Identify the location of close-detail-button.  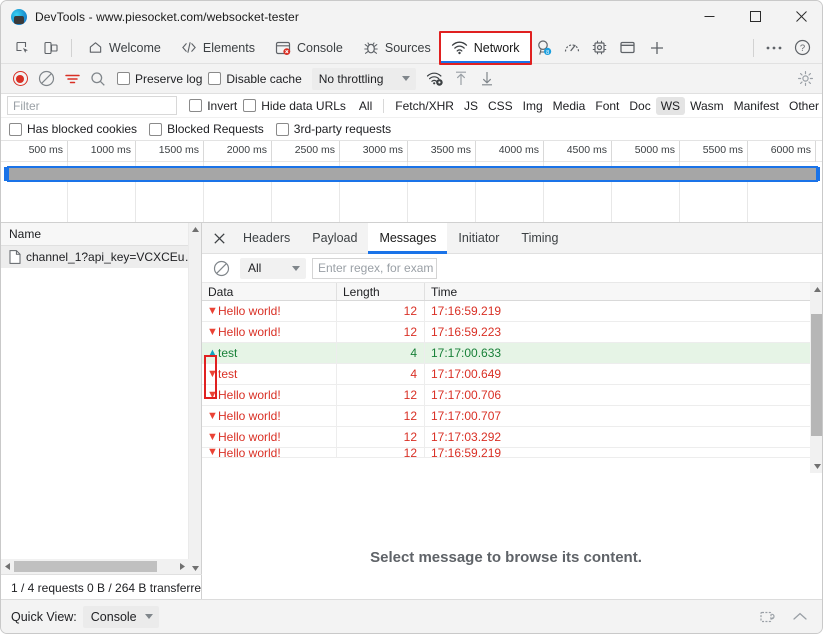
(219, 238).